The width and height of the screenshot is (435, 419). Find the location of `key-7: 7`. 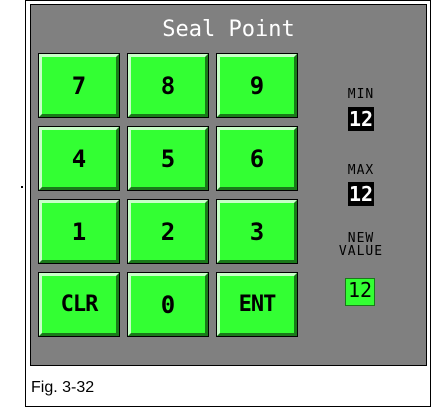

key-7: 7 is located at coordinates (79, 85).